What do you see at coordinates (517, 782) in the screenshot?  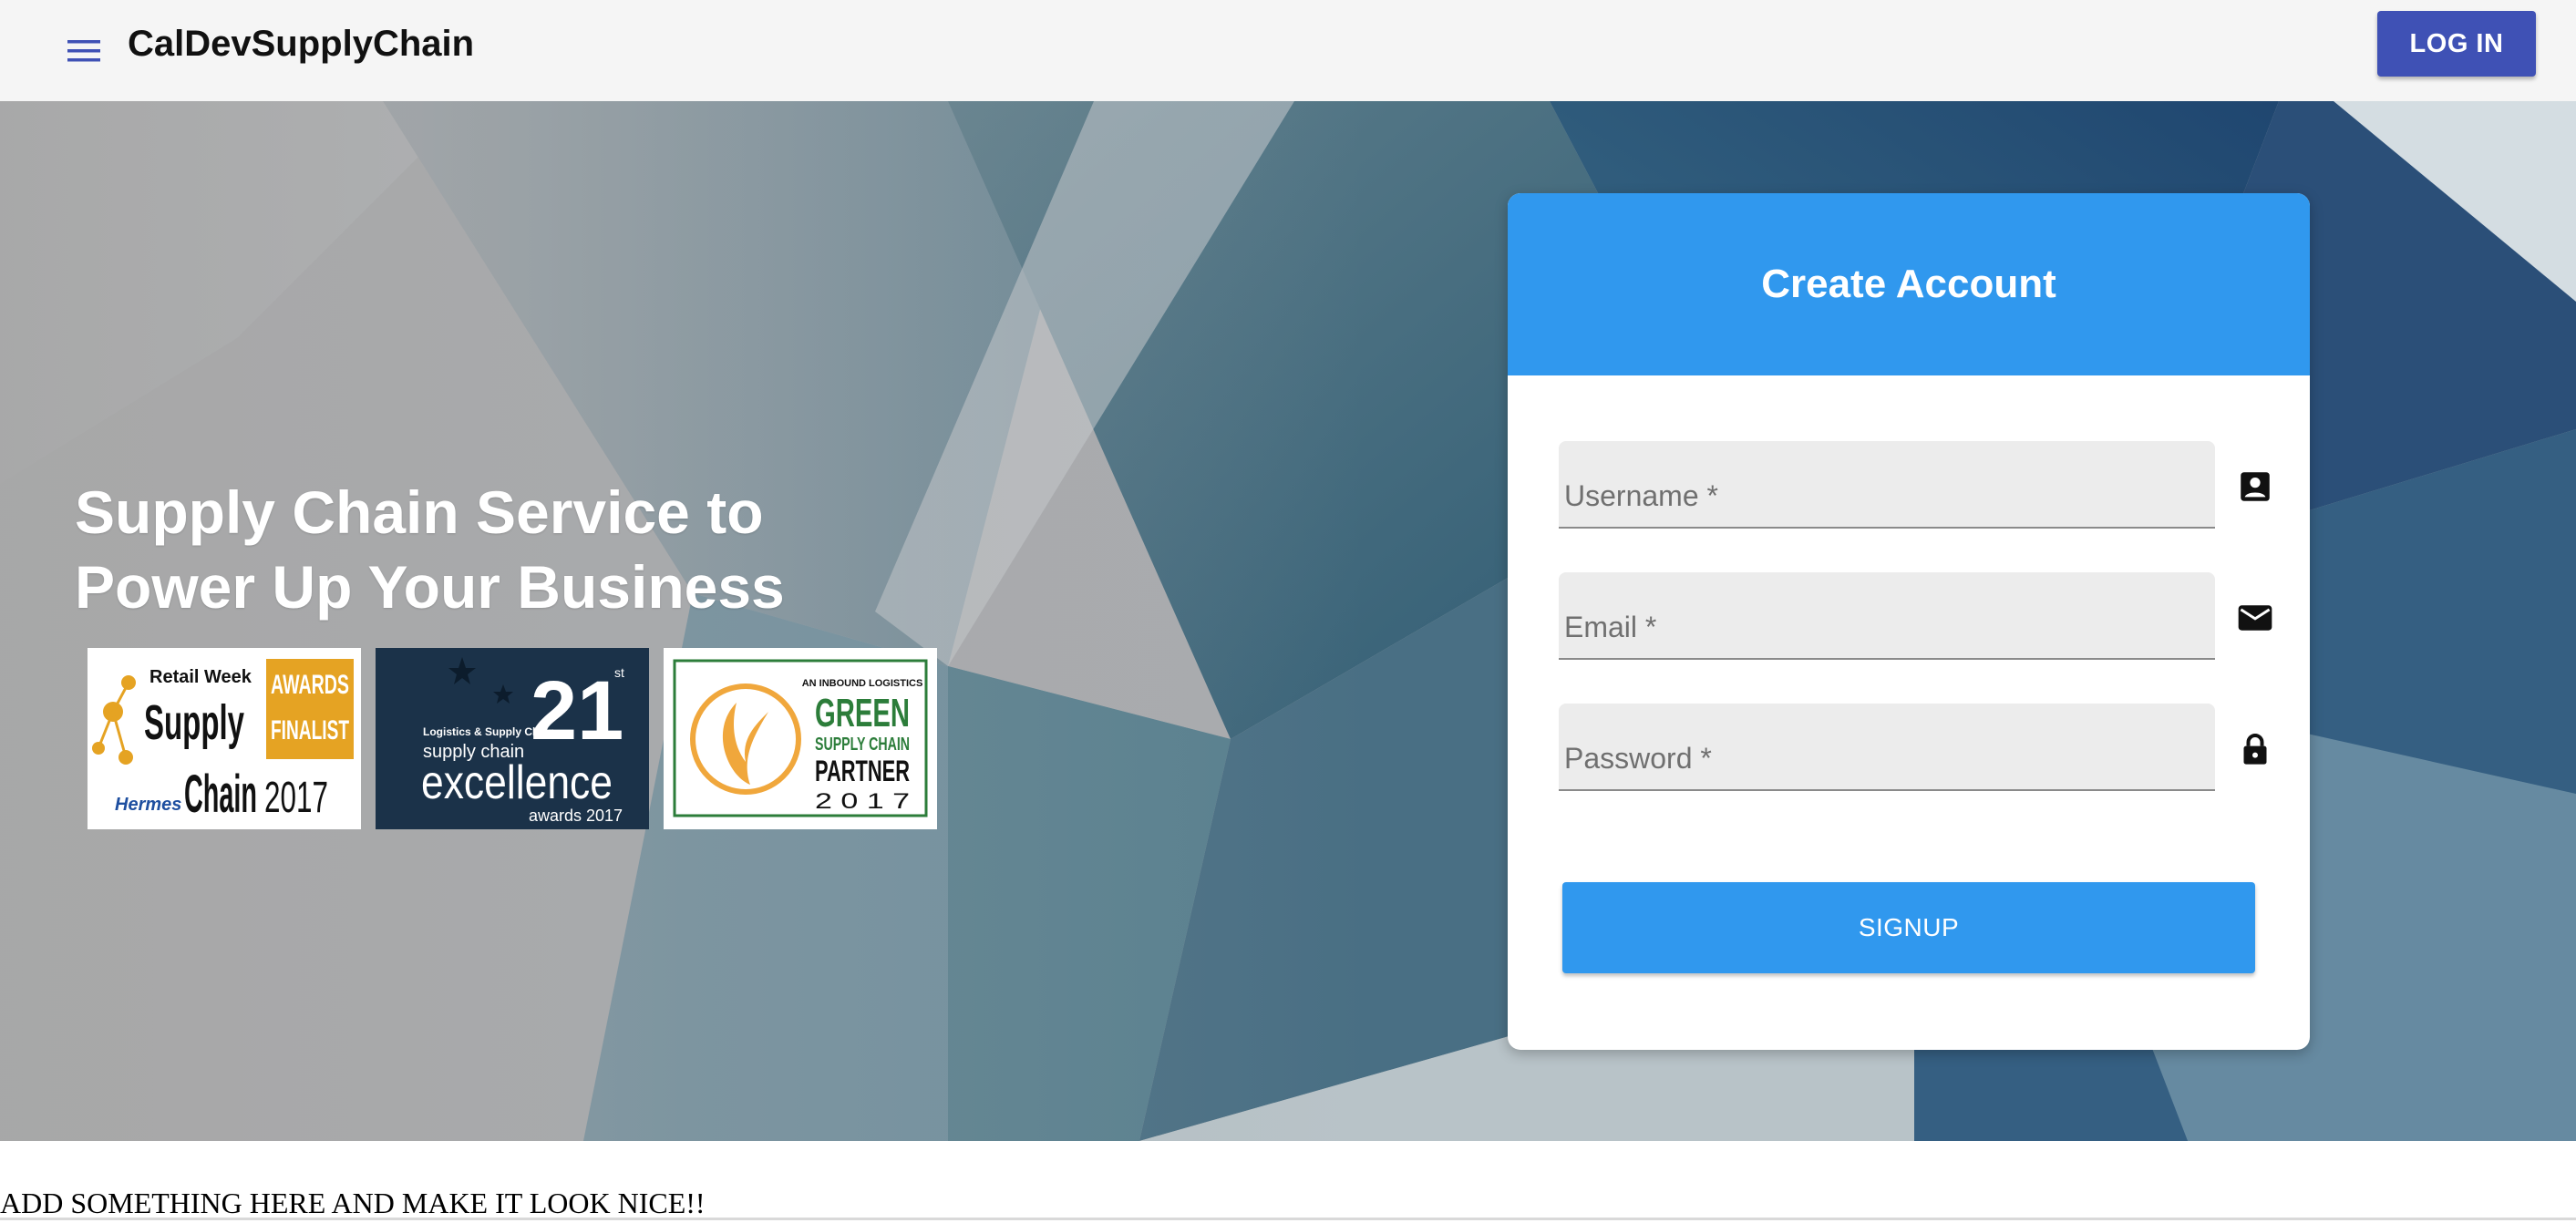 I see `excellence-award-line-c: excellence` at bounding box center [517, 782].